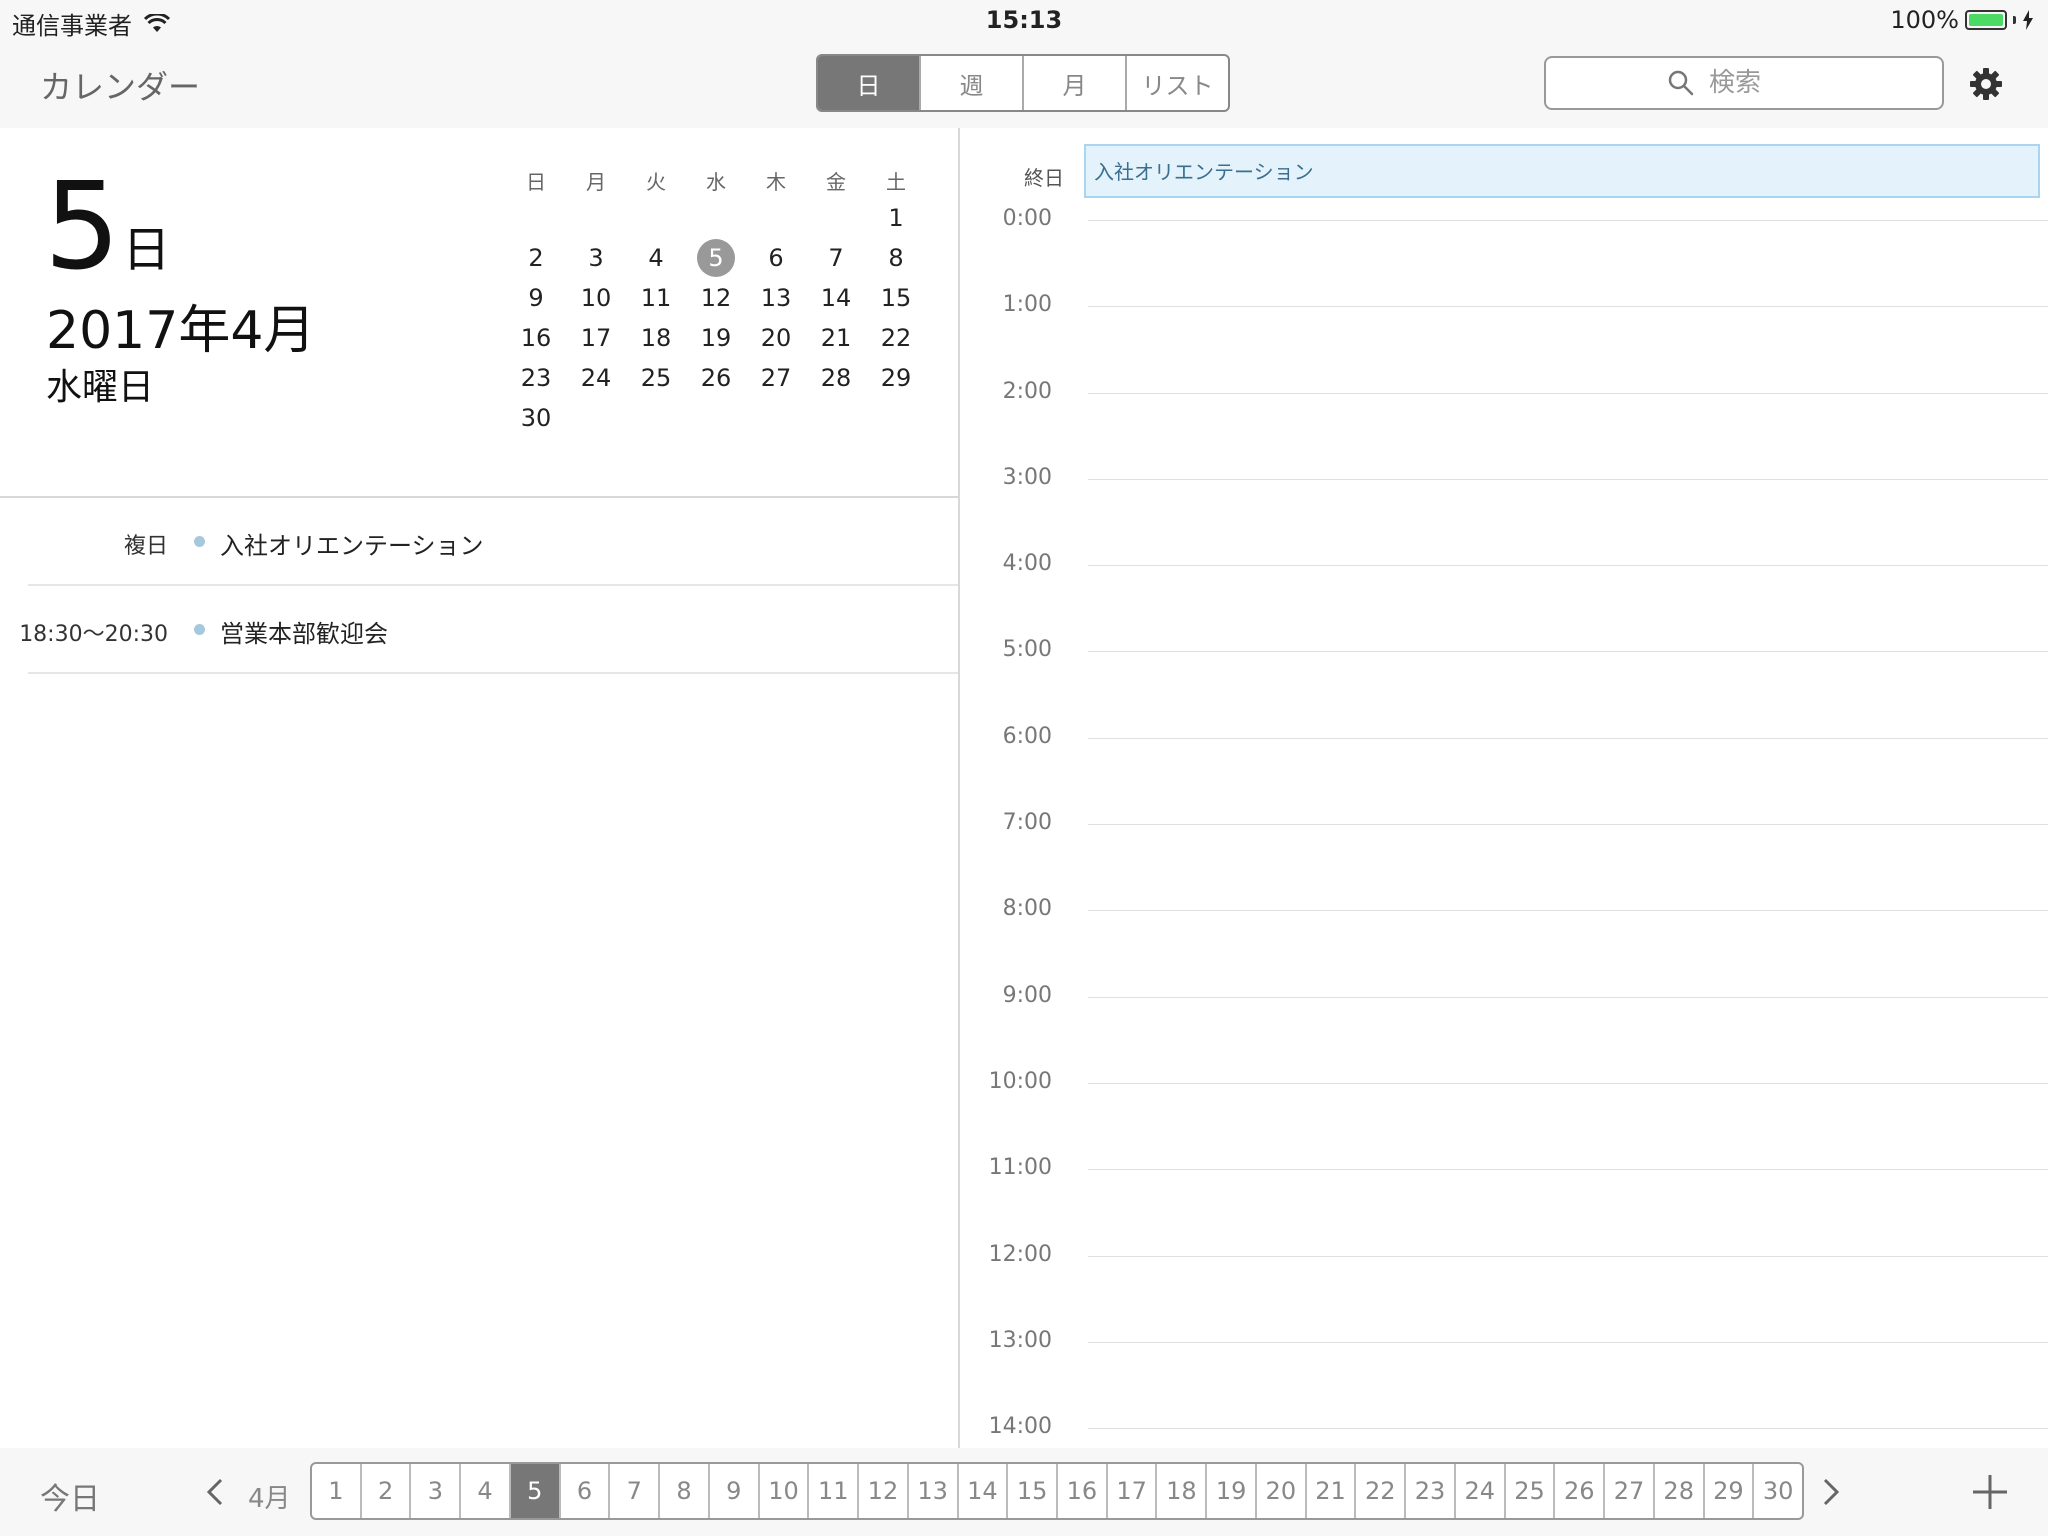 The height and width of the screenshot is (1536, 2048). I want to click on hour-row: 12:00, so click(1504, 1290).